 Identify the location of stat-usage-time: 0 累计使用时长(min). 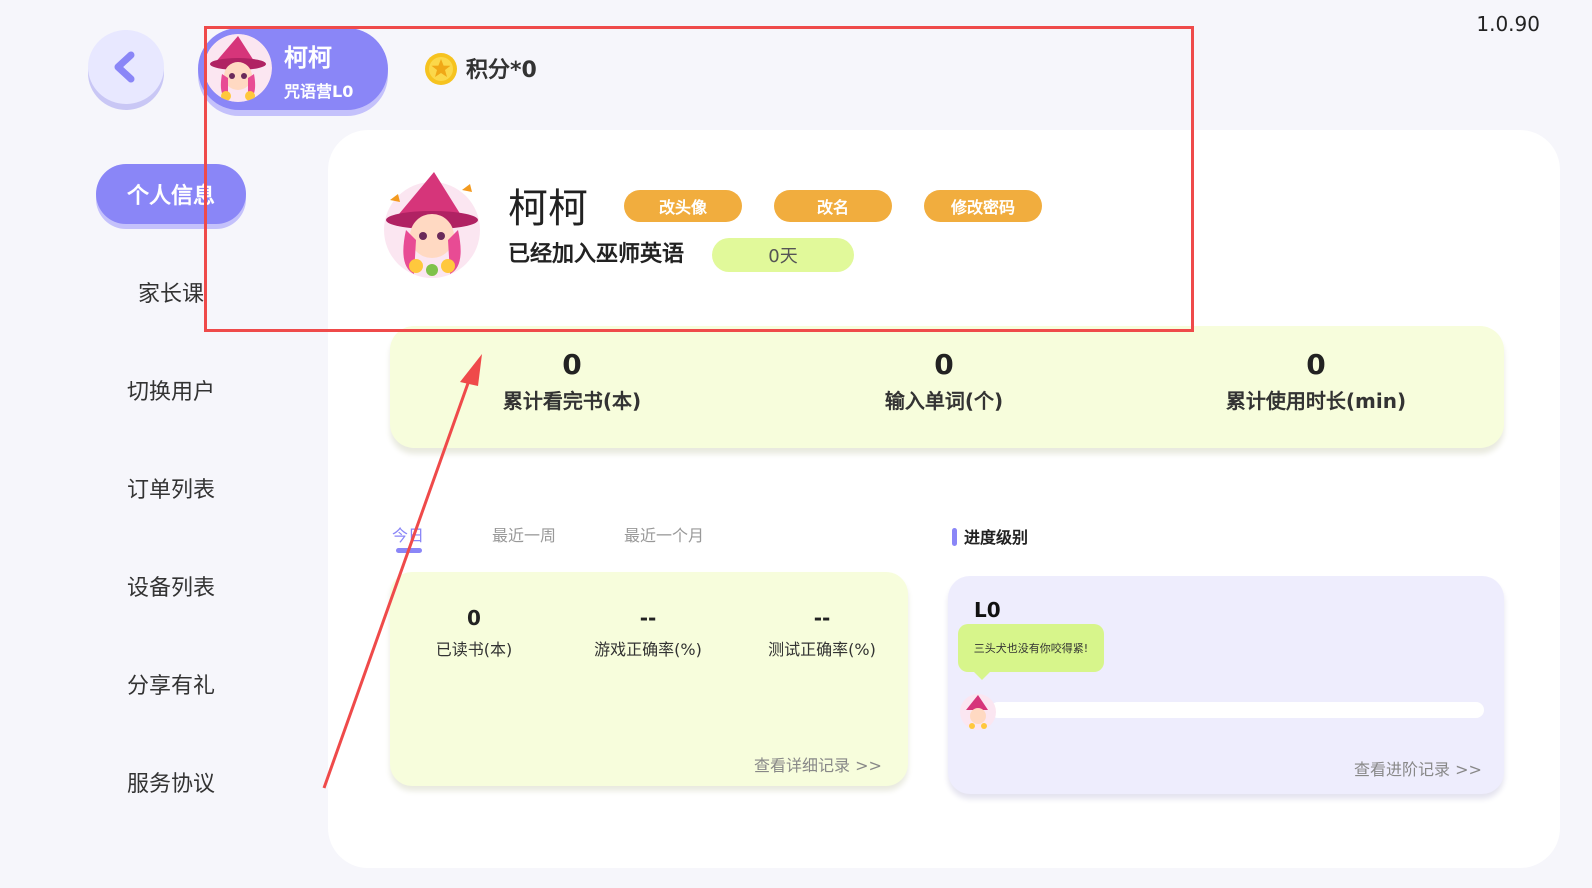
(1316, 381).